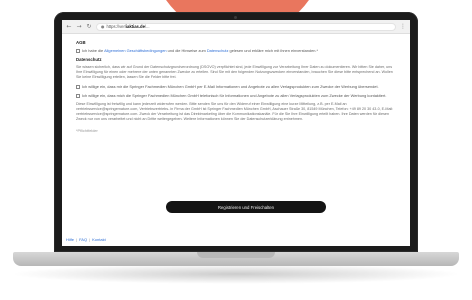 This screenshot has width=472, height=300. What do you see at coordinates (103, 26) in the screenshot?
I see `lock-icon: ●` at bounding box center [103, 26].